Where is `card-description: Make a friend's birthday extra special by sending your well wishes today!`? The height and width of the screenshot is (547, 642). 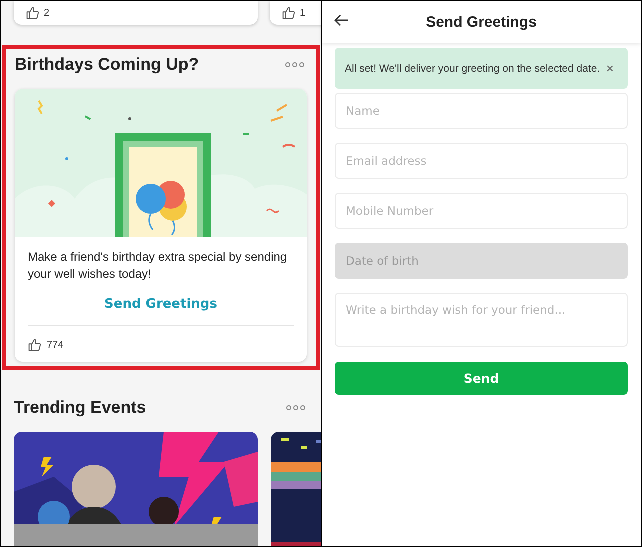
card-description: Make a friend's birthday extra special by sending your well wishes today! is located at coordinates (158, 266).